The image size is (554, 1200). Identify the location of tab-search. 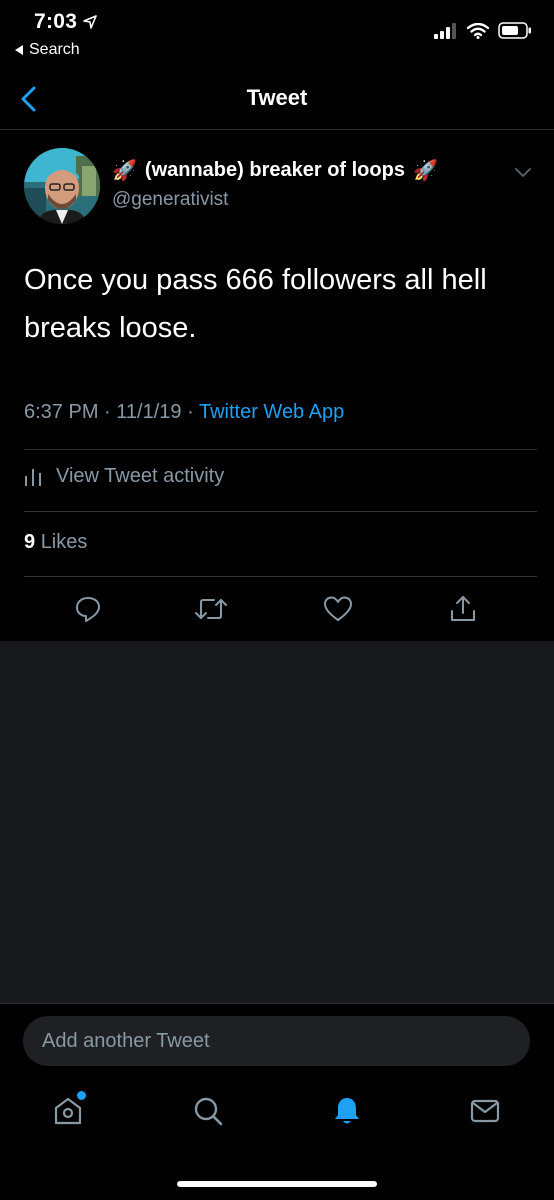
(208, 1111).